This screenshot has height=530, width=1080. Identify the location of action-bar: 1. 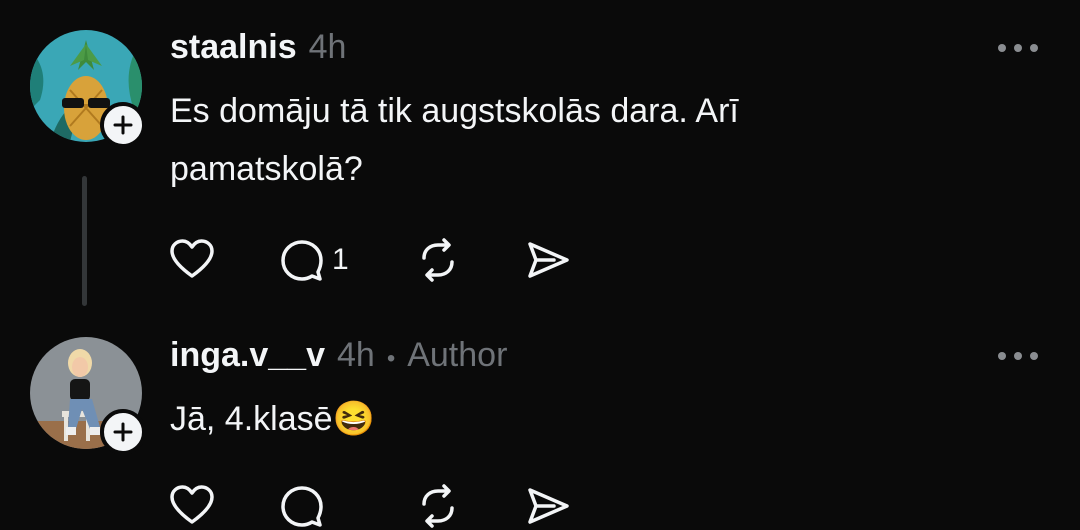
(370, 260).